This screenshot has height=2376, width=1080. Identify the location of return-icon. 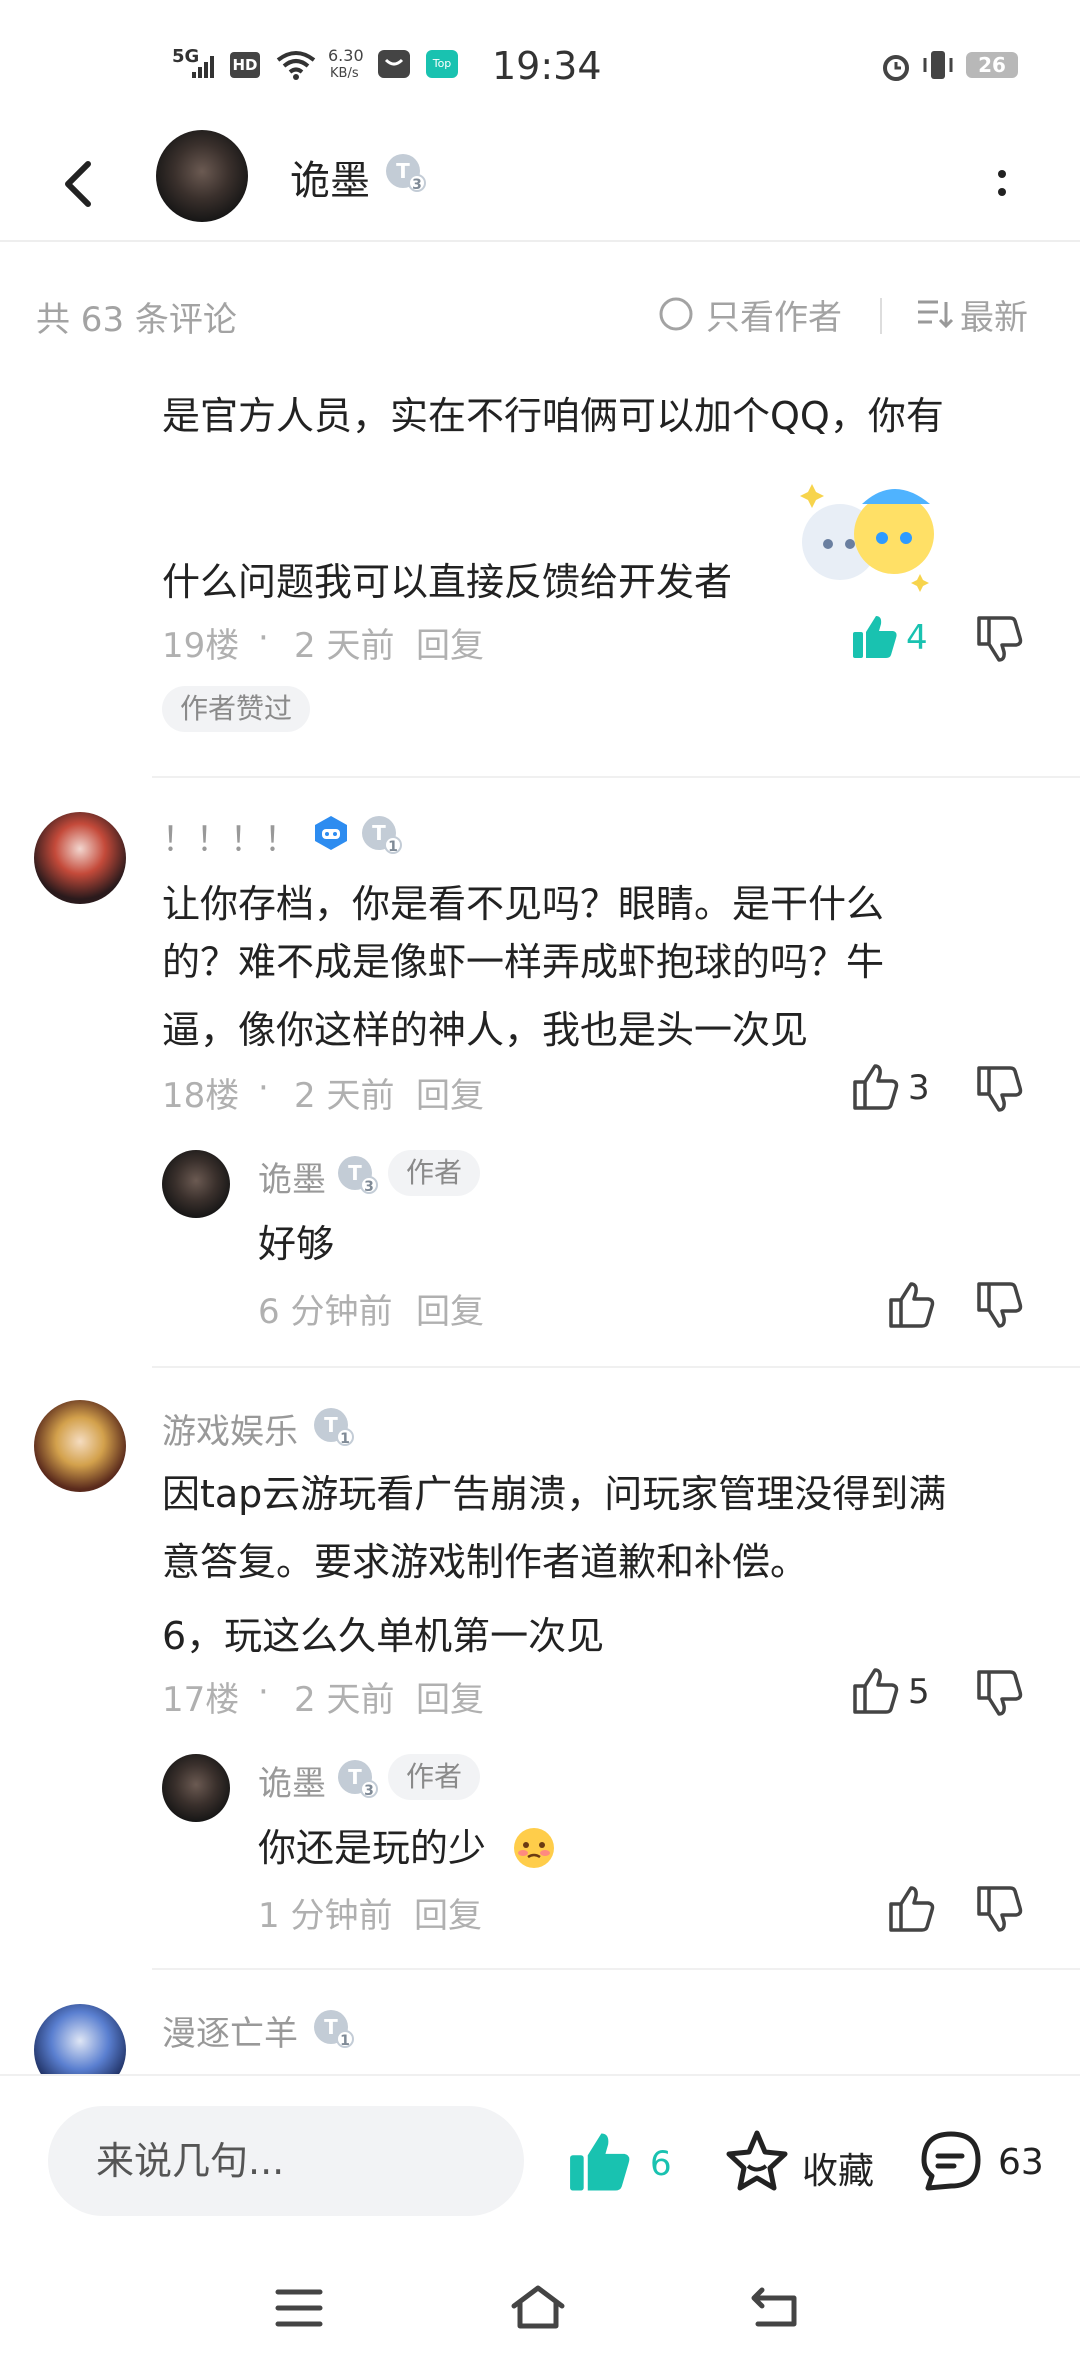
(774, 2307).